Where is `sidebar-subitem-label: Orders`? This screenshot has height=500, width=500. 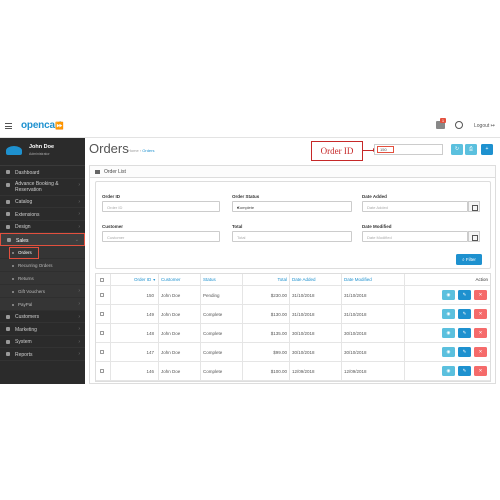 sidebar-subitem-label: Orders is located at coordinates (25, 252).